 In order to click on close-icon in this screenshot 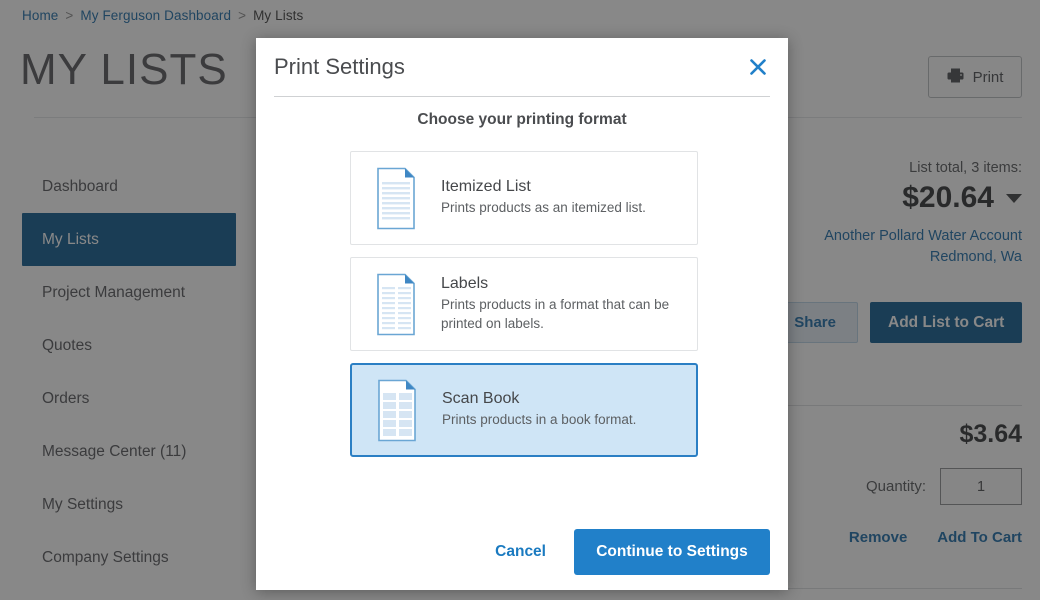, I will do `click(758, 67)`.